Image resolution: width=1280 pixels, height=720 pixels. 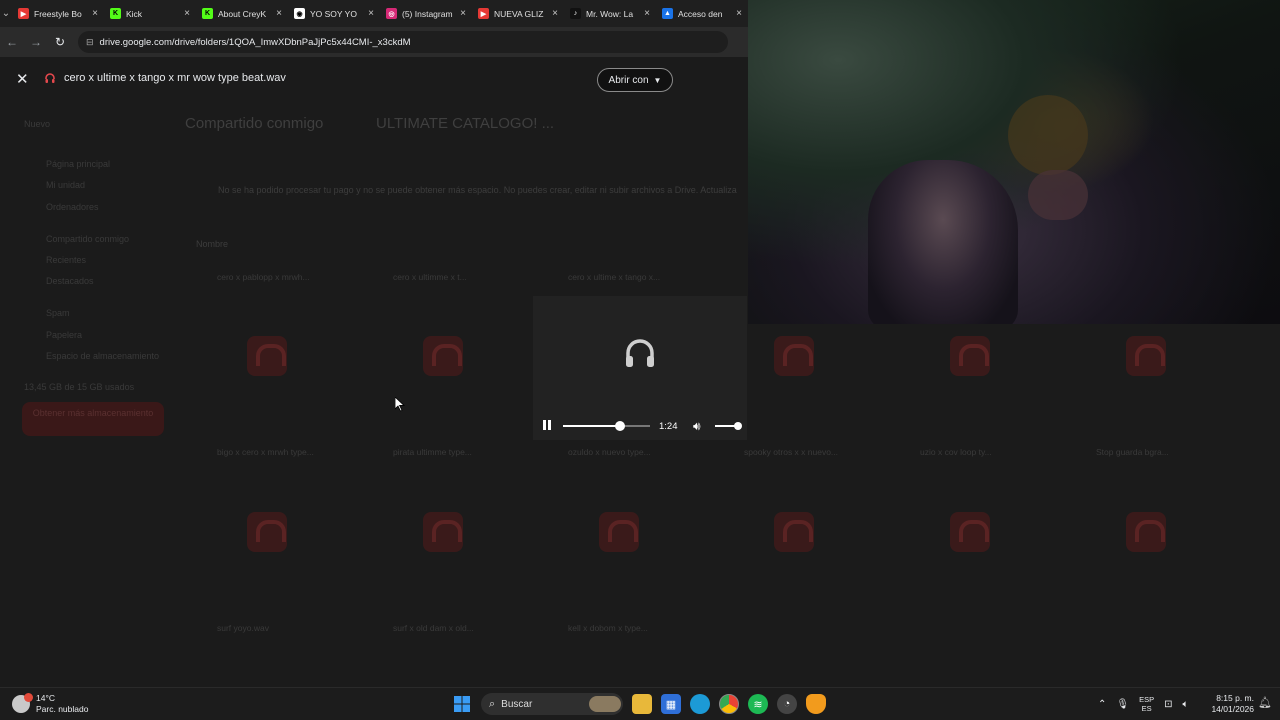 What do you see at coordinates (462, 704) in the screenshot?
I see `windows-start-icon` at bounding box center [462, 704].